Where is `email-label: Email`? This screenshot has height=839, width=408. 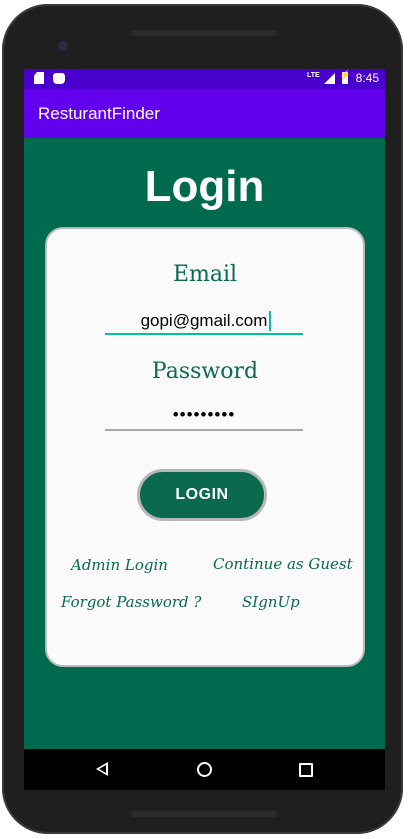 email-label: Email is located at coordinates (205, 274).